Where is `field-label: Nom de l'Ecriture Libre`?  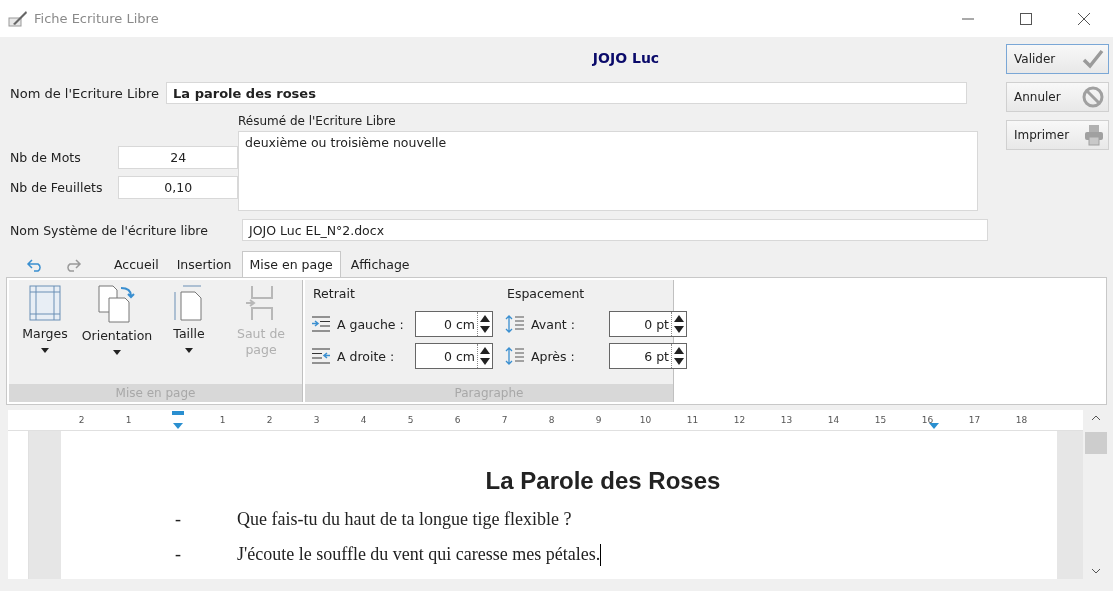
field-label: Nom de l'Ecriture Libre is located at coordinates (85, 93).